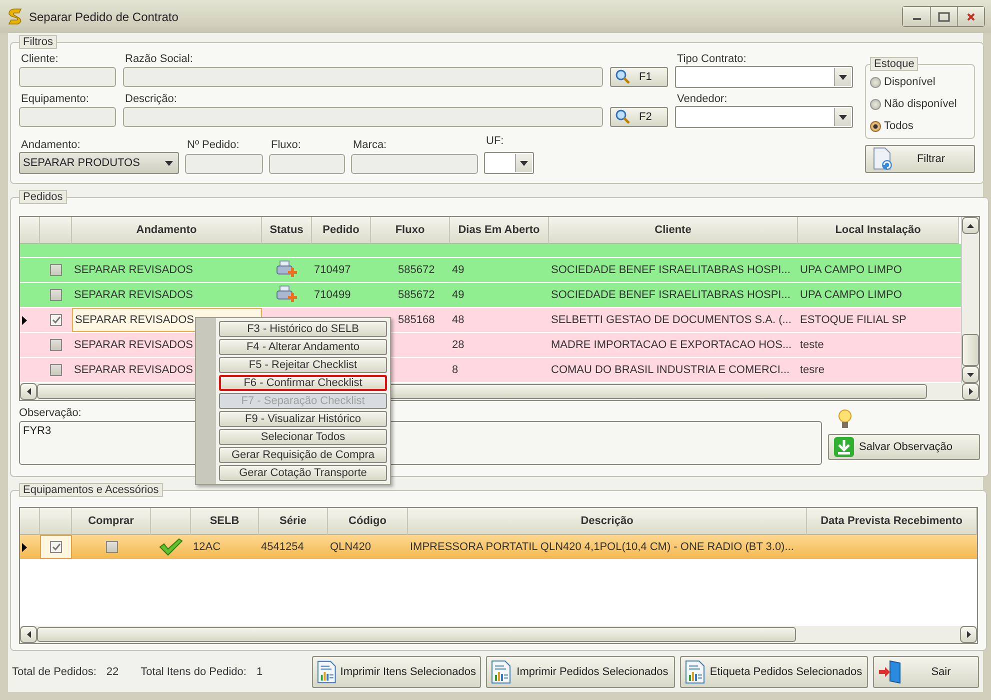  What do you see at coordinates (892, 521) in the screenshot?
I see `column-header: Data Prevista Recebimento` at bounding box center [892, 521].